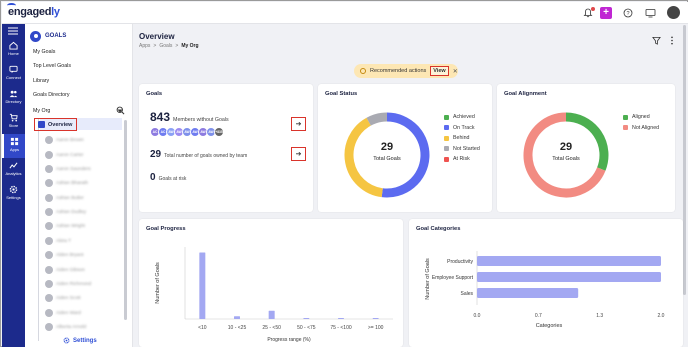 This screenshot has height=347, width=688. Describe the element at coordinates (13, 117) in the screenshot. I see `store-icon` at that location.